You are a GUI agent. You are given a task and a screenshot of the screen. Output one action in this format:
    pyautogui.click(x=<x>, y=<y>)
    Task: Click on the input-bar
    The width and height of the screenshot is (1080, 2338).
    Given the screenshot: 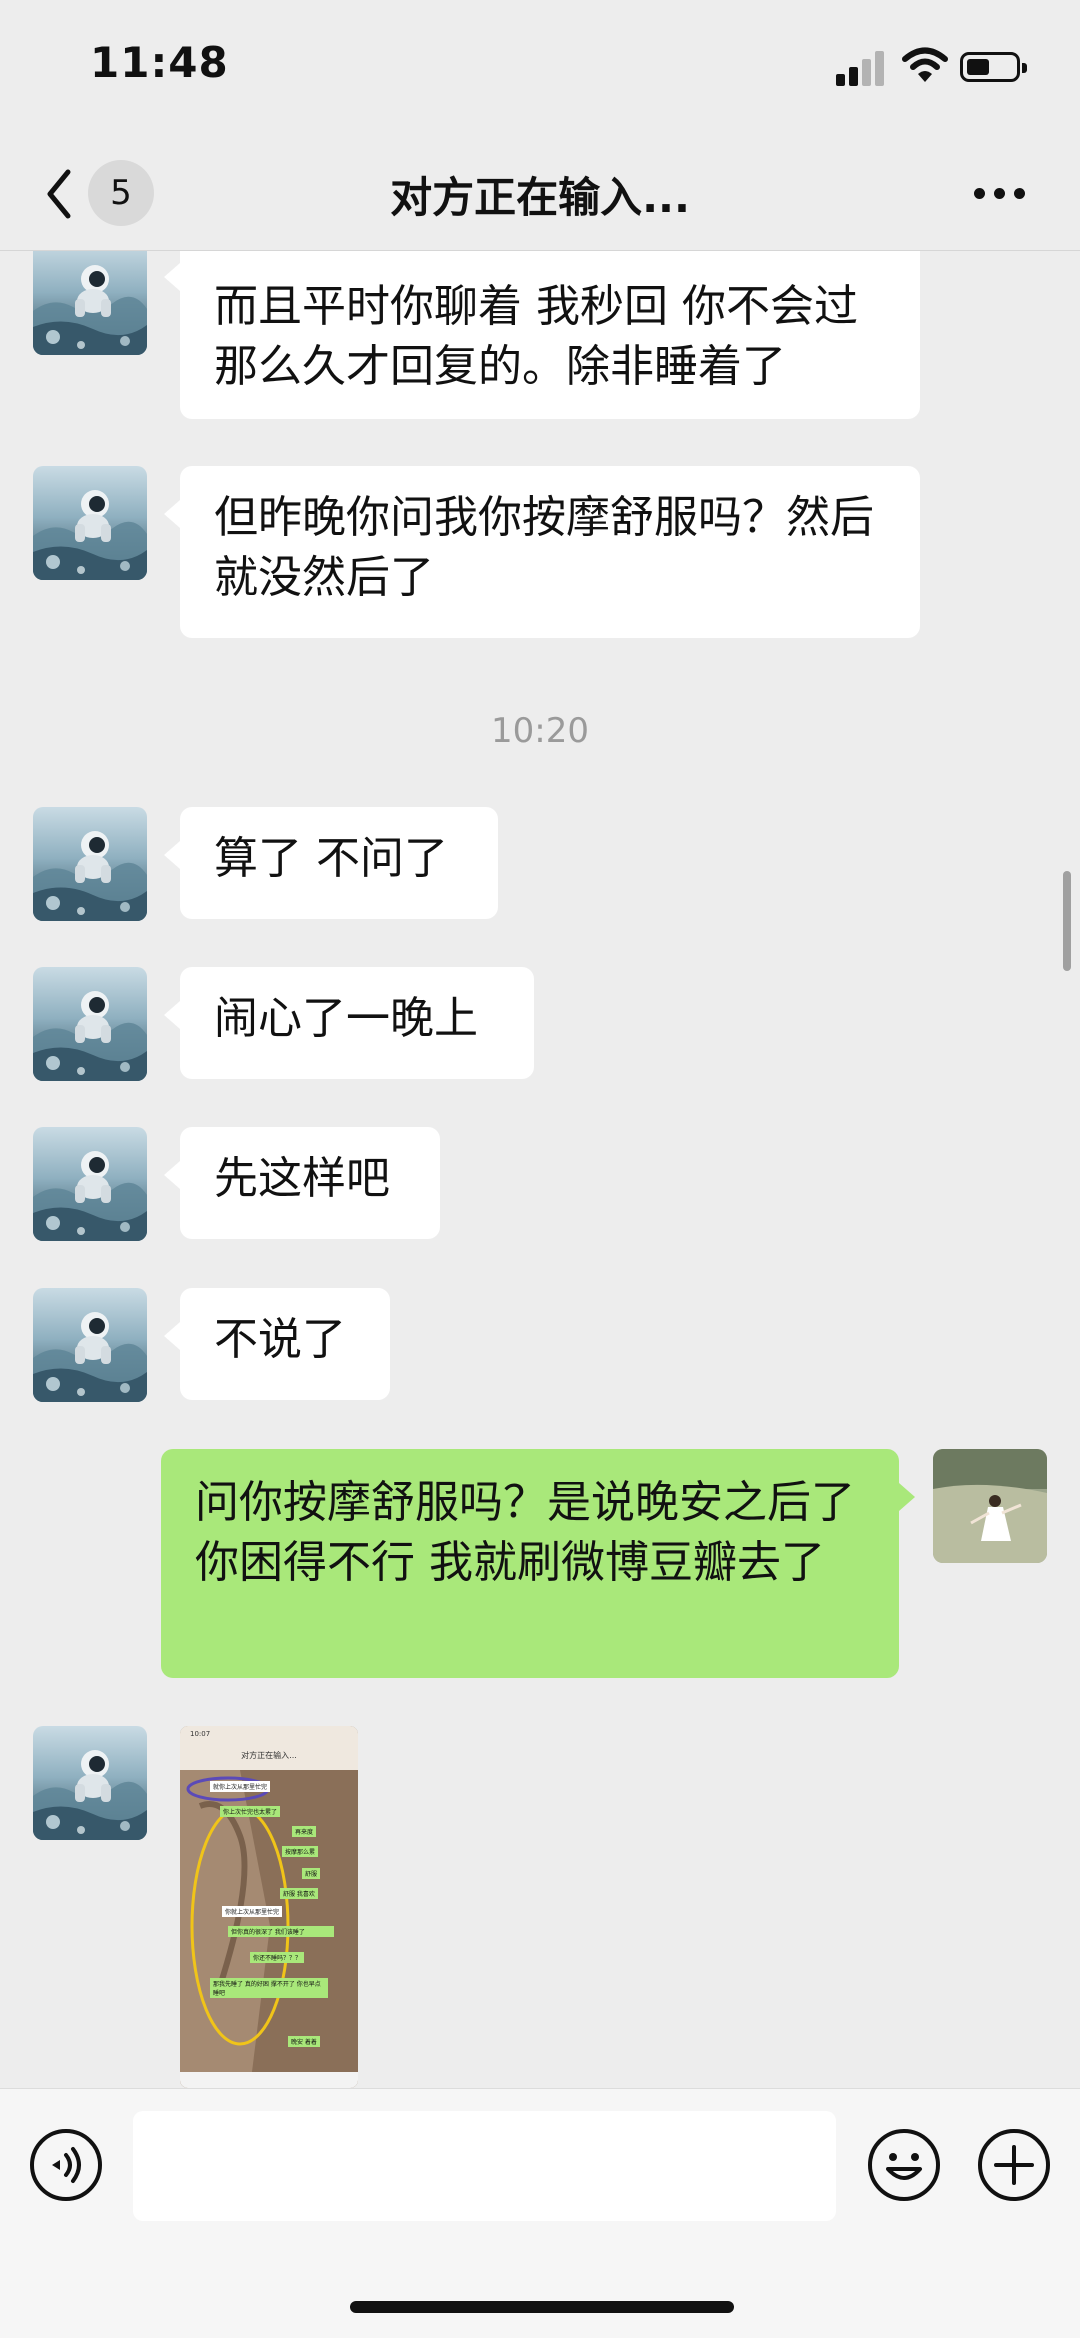 What is the action you would take?
    pyautogui.click(x=540, y=2213)
    